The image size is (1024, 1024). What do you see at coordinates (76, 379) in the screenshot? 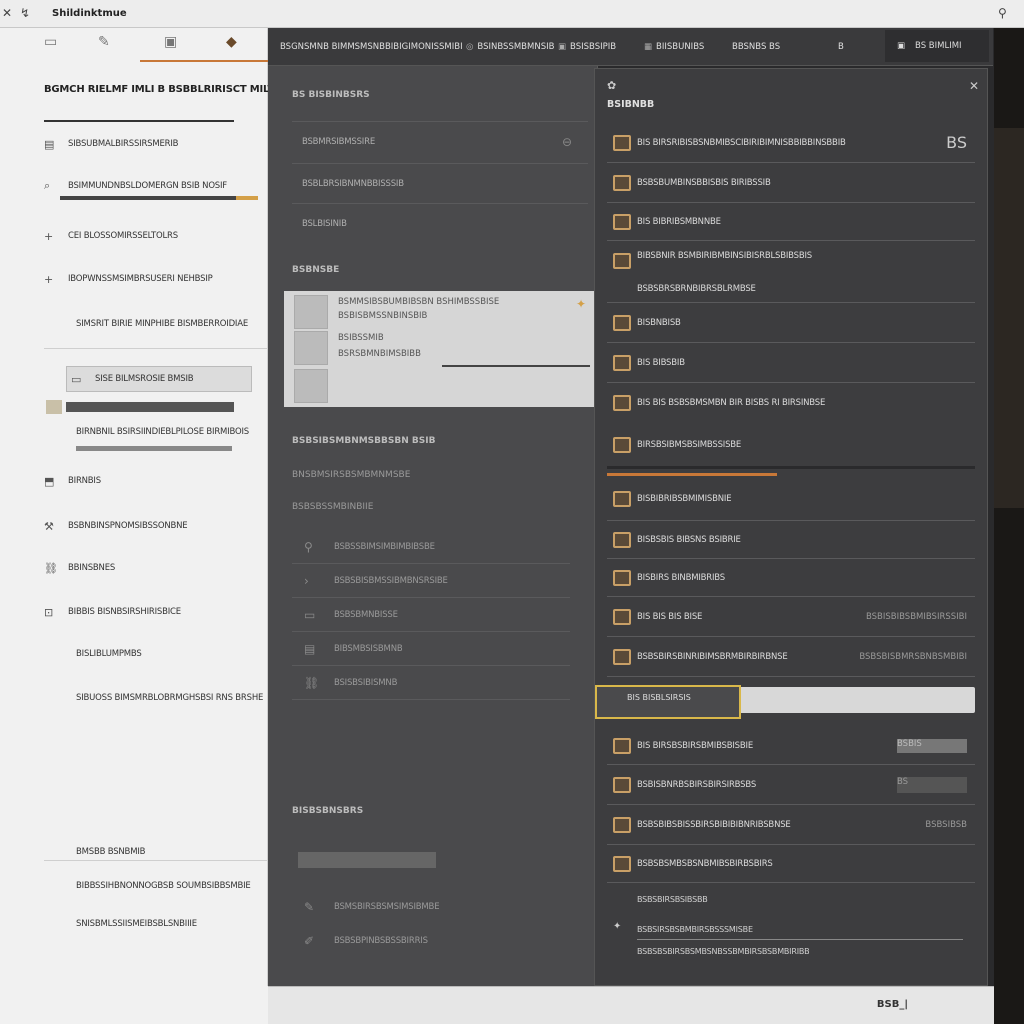
I see `monitor-icon: ▭` at bounding box center [76, 379].